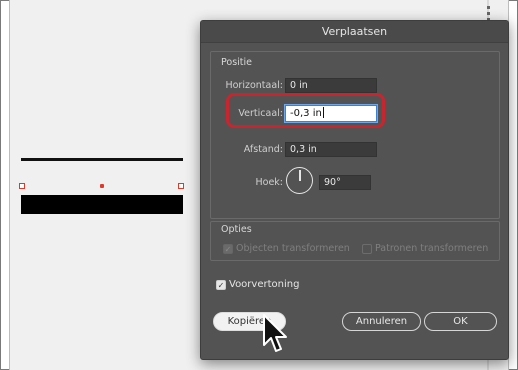 This screenshot has height=370, width=518. What do you see at coordinates (264, 284) in the screenshot?
I see `preview-label: Voorvertoning` at bounding box center [264, 284].